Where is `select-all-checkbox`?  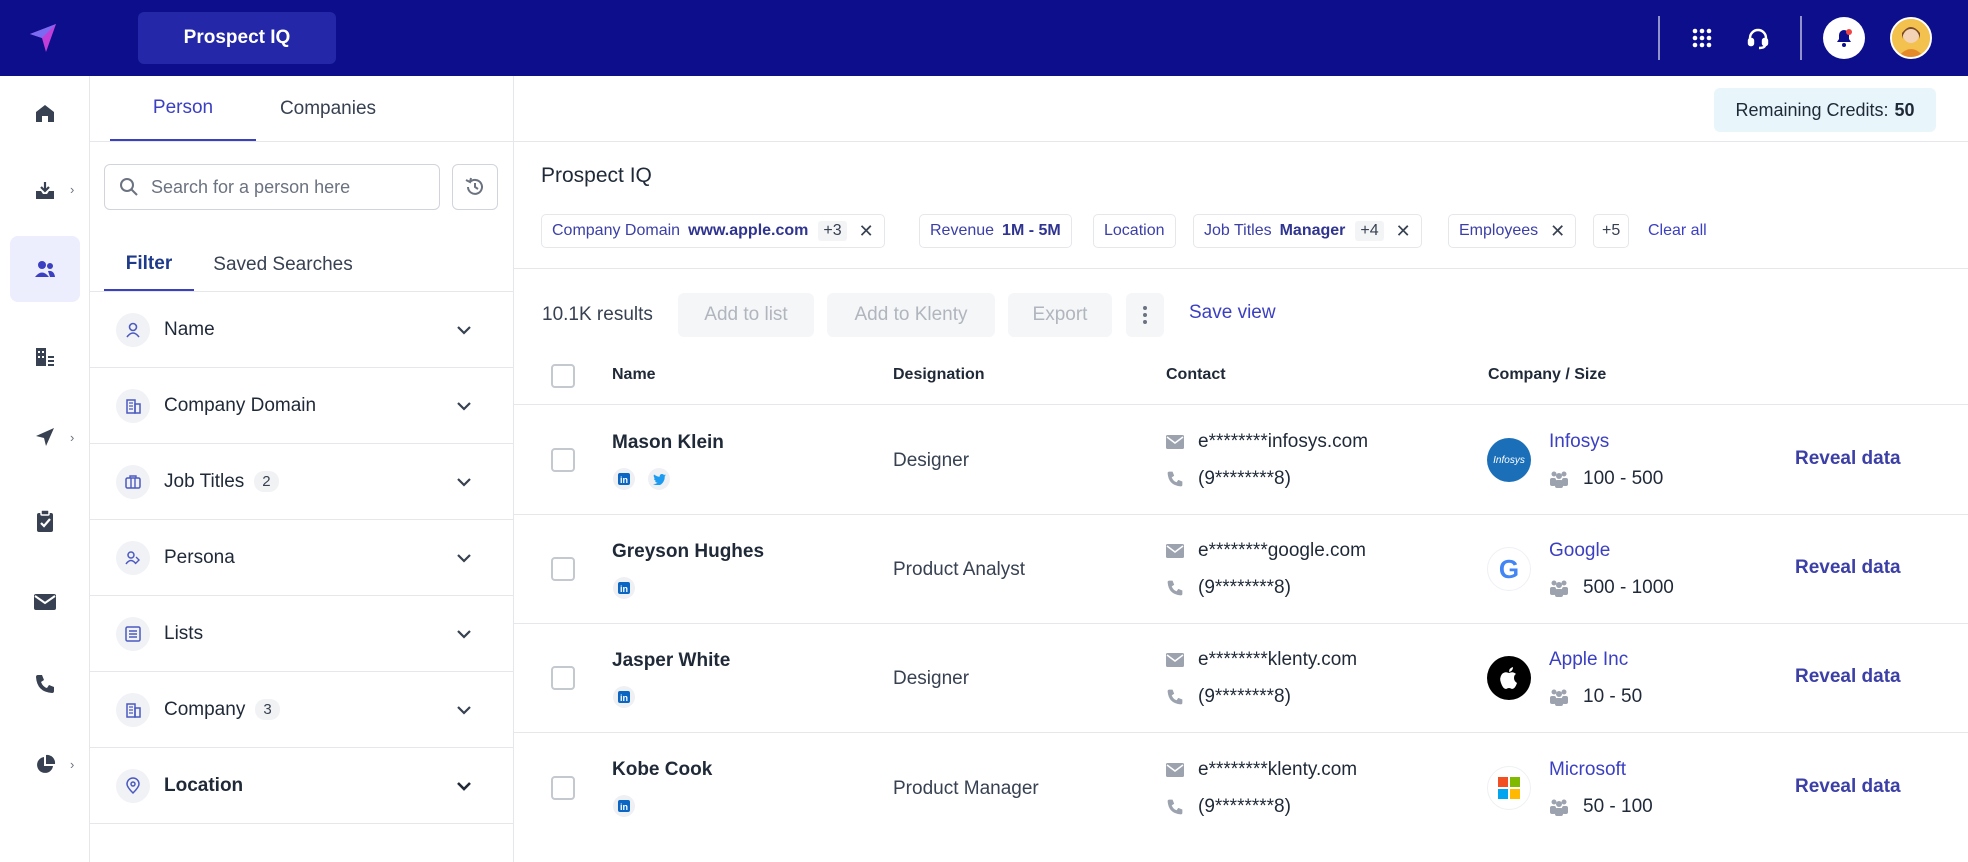 select-all-checkbox is located at coordinates (563, 376).